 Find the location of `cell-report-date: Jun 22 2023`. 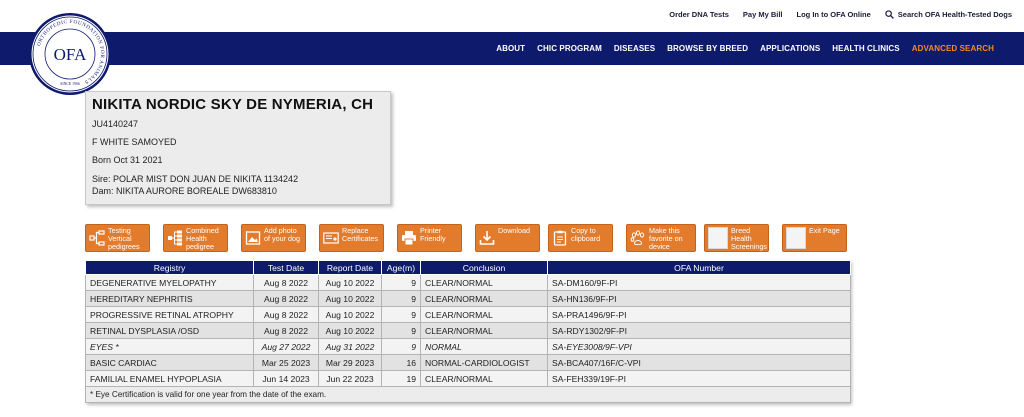

cell-report-date: Jun 22 2023 is located at coordinates (350, 378).